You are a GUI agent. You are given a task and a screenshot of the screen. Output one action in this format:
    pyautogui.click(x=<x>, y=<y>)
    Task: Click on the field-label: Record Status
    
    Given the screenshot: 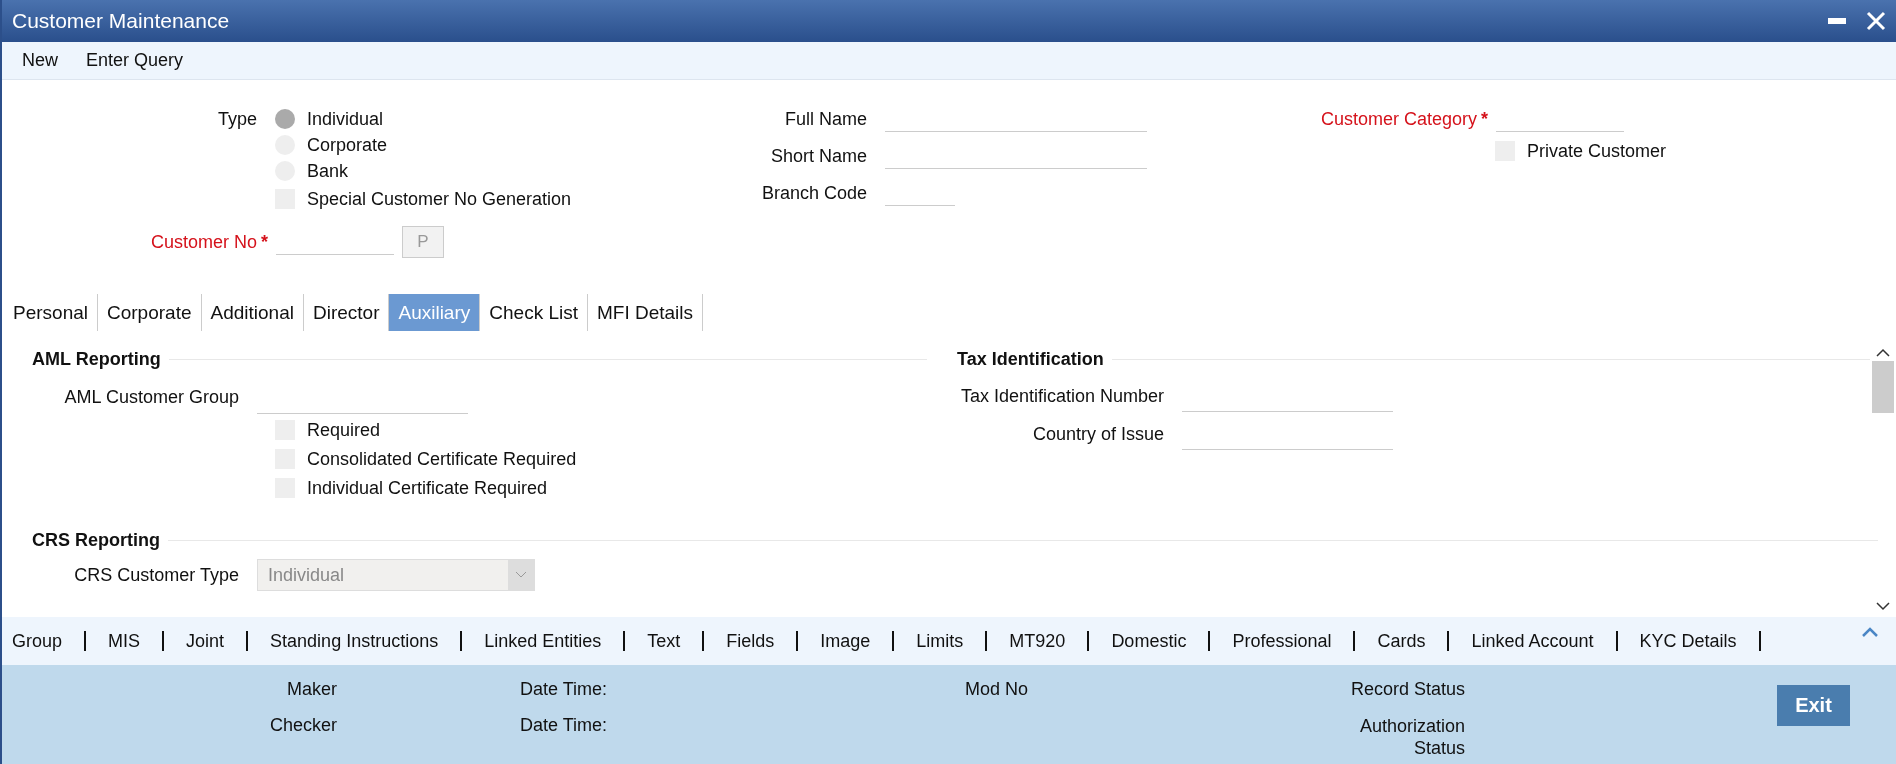 What is the action you would take?
    pyautogui.click(x=1407, y=690)
    